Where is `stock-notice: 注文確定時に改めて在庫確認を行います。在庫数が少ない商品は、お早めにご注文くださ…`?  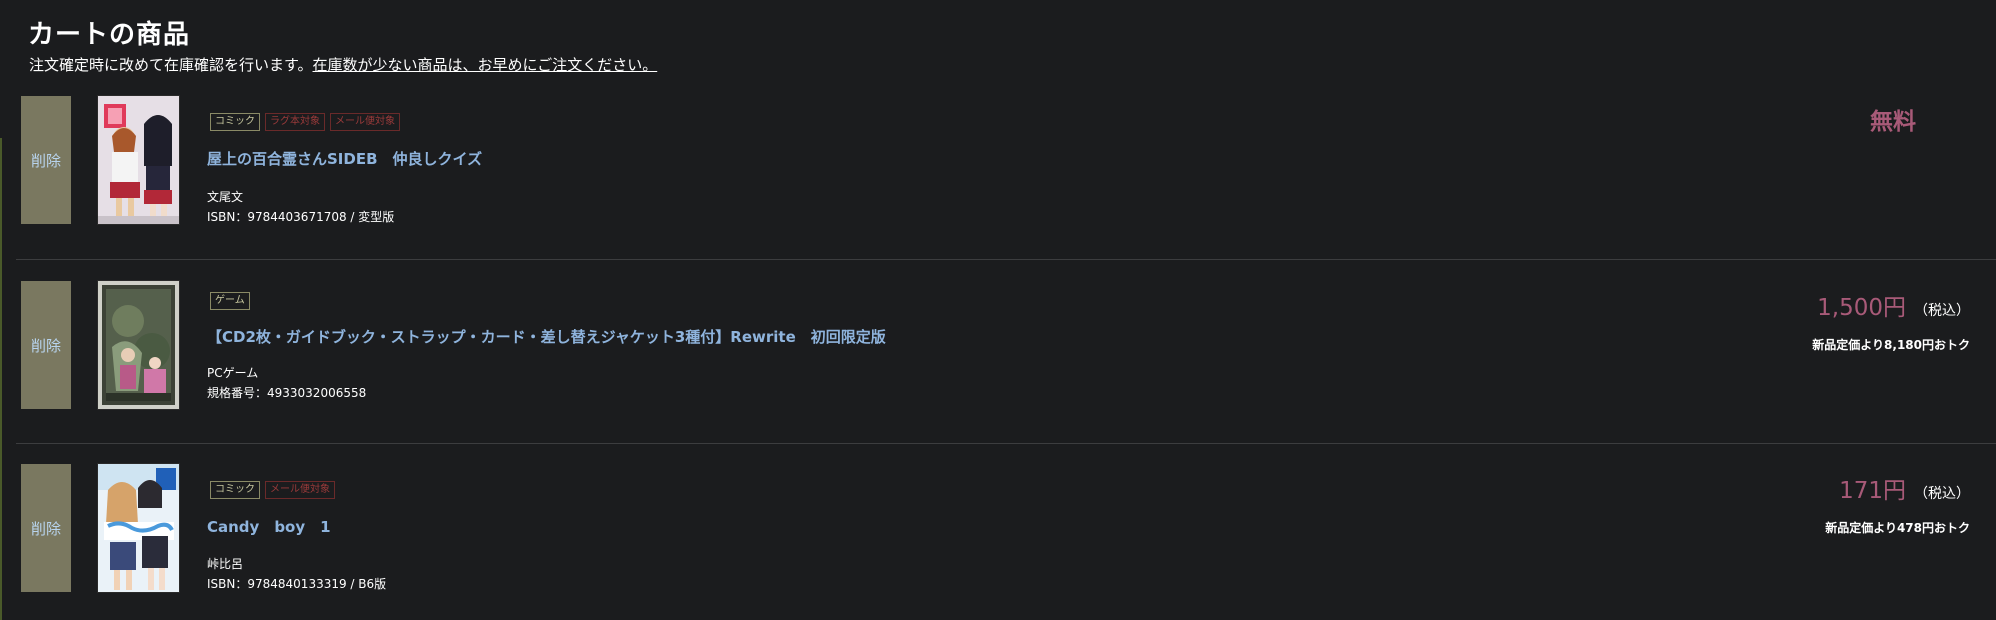 stock-notice: 注文確定時に改めて在庫確認を行います。在庫数が少ない商品は、お早めにご注文くださ… is located at coordinates (343, 64).